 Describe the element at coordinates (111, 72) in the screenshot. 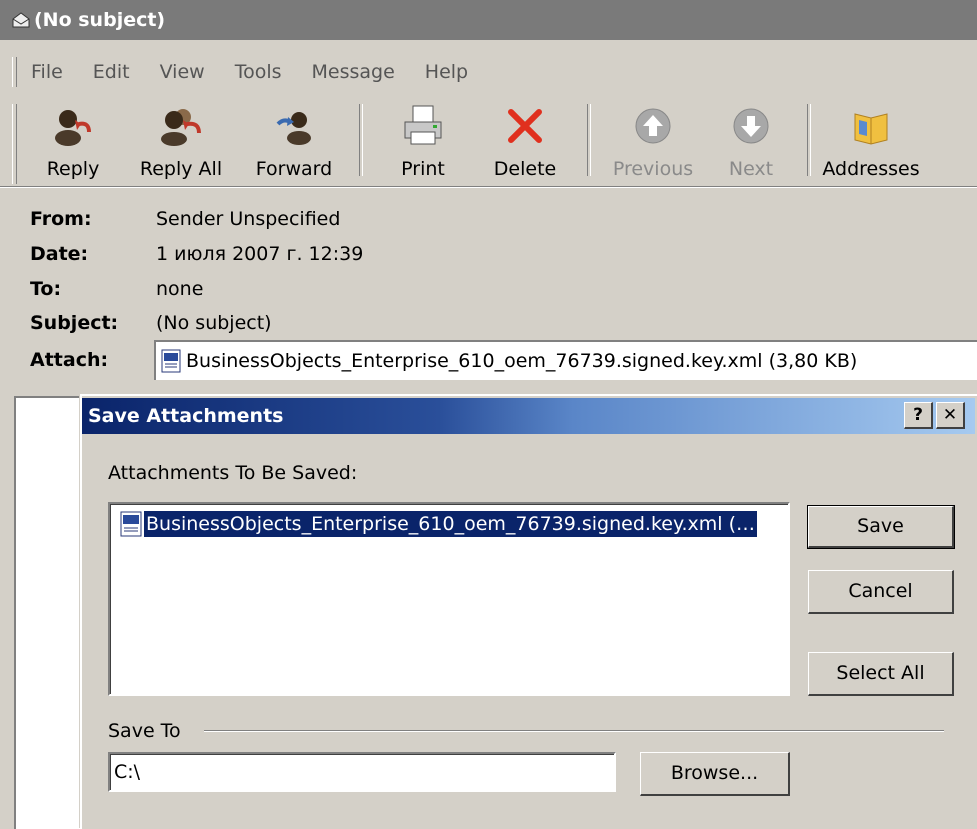

I see `menu-edit: Edit` at that location.